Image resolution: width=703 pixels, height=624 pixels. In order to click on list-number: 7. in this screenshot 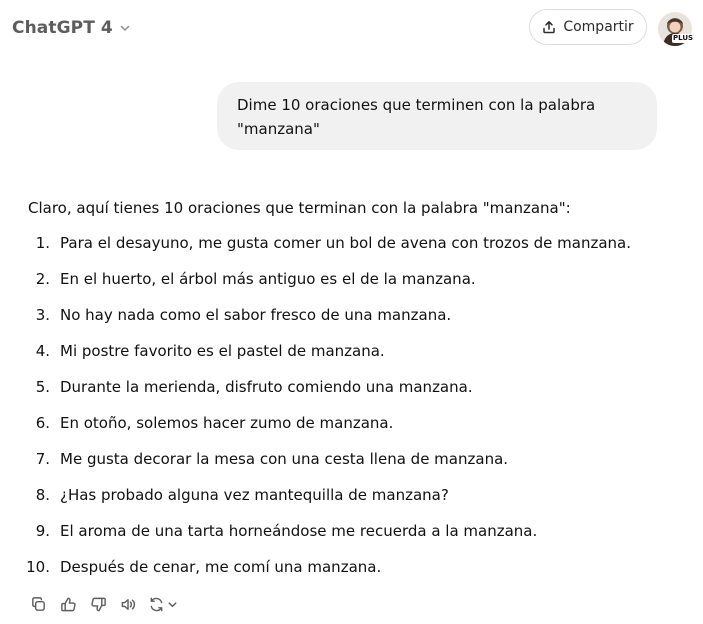, I will do `click(42, 459)`.